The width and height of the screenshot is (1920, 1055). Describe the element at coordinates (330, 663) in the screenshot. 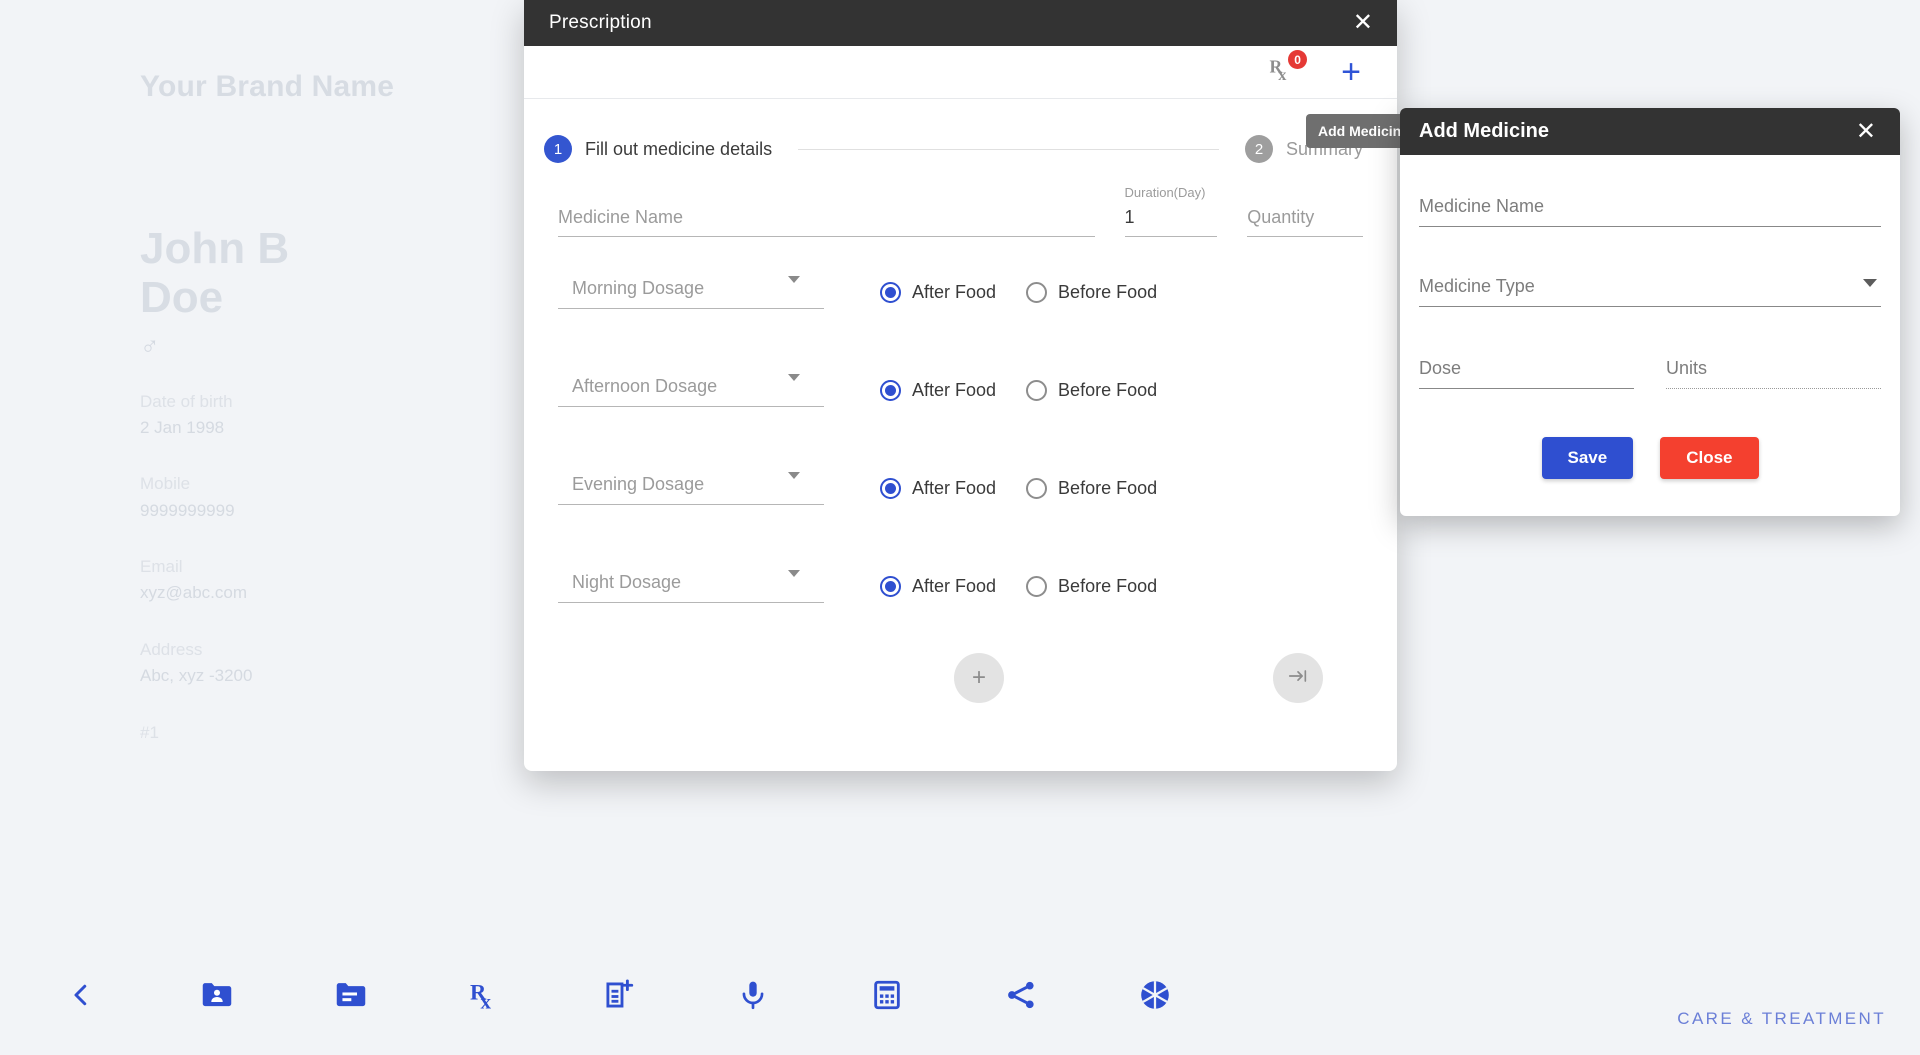

I see `address-field: Address Abc, xyz -3200` at that location.